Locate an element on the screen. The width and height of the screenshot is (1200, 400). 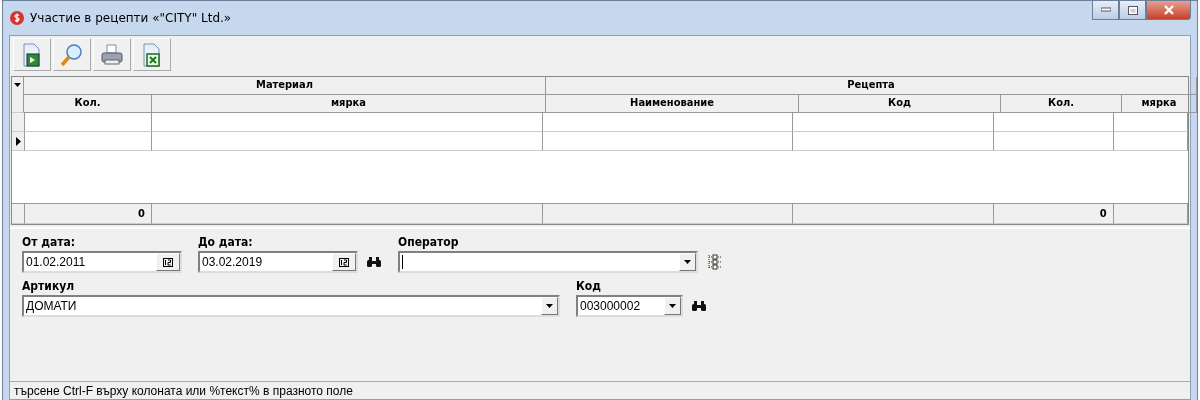
group-header: Рецепта is located at coordinates (871, 86).